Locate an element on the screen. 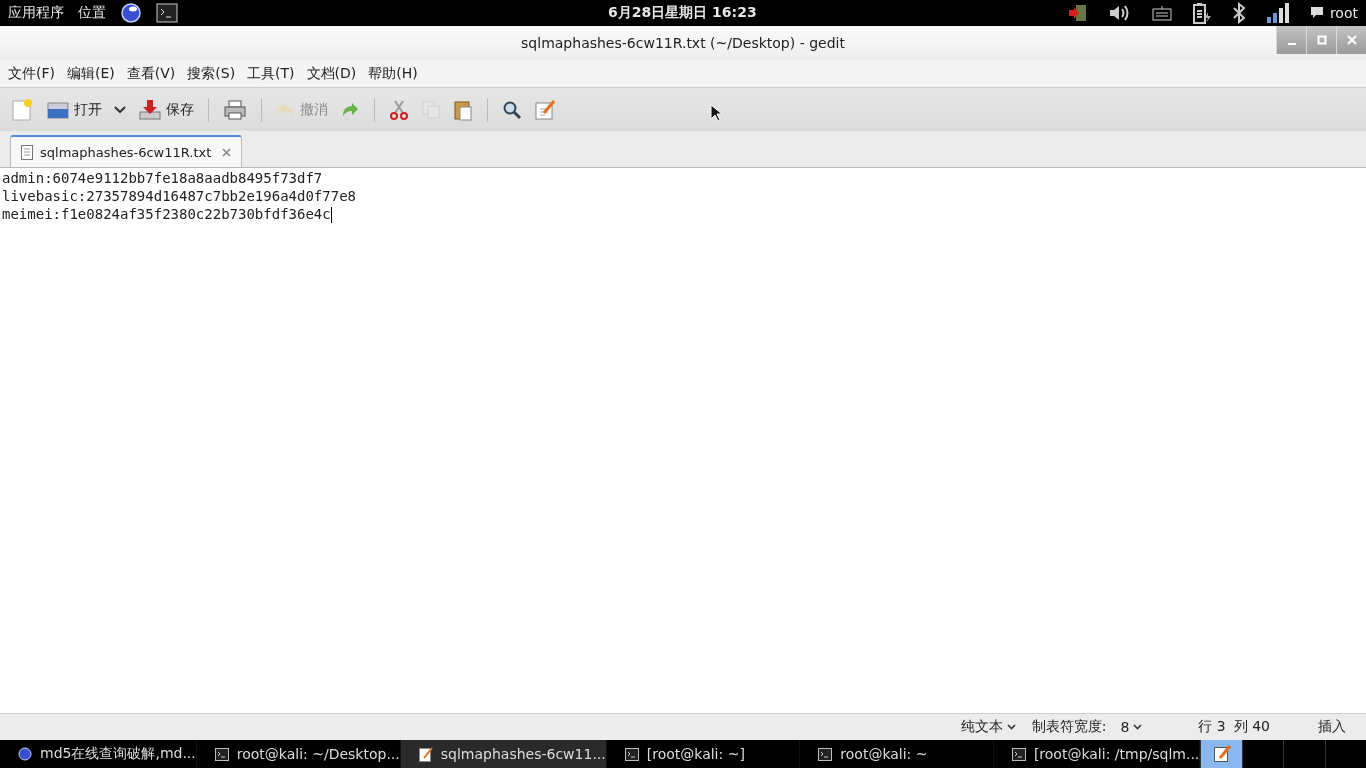 This screenshot has width=1366, height=768. menu-item: 文件(F) is located at coordinates (31, 73).